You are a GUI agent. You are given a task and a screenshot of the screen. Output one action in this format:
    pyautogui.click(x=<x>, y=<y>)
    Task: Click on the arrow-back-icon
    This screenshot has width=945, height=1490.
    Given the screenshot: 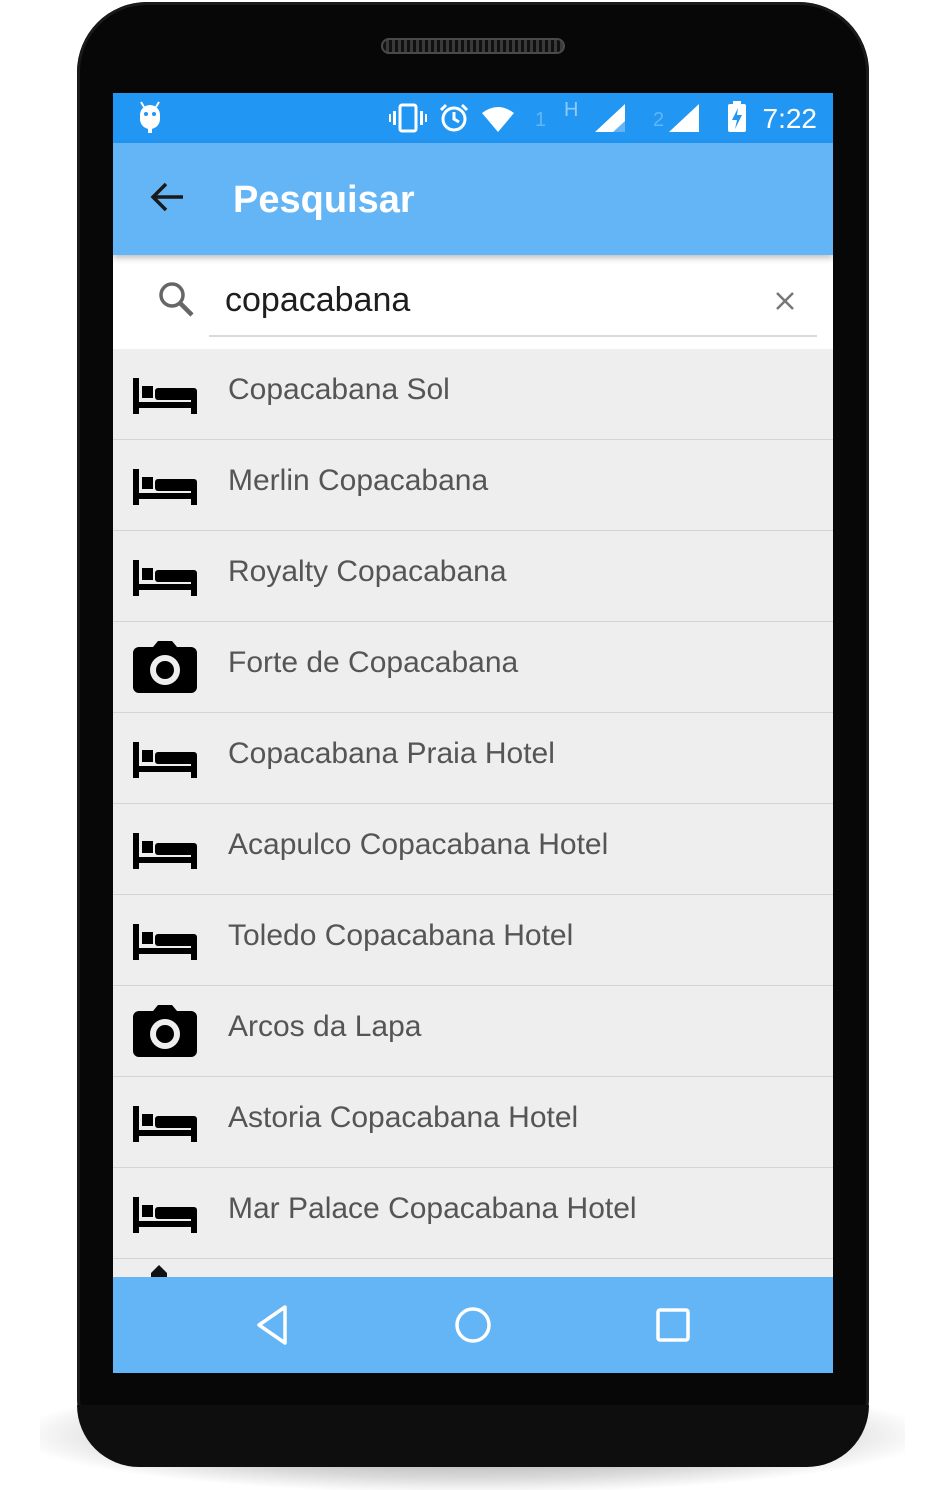 What is the action you would take?
    pyautogui.click(x=167, y=199)
    